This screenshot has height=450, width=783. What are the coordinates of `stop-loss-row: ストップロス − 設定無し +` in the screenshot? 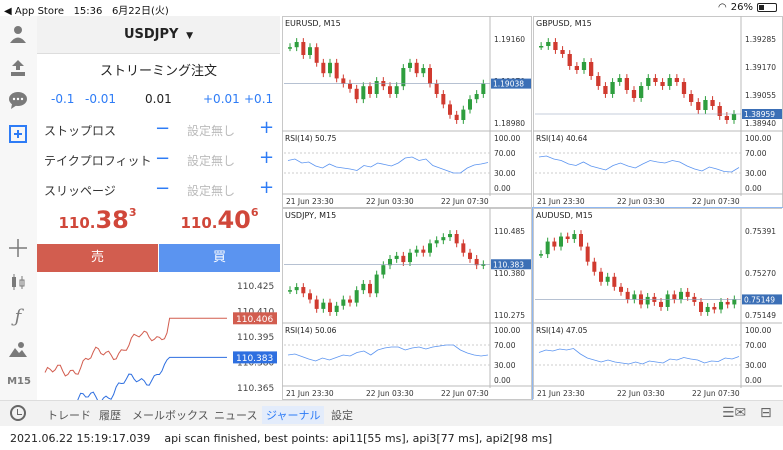 It's located at (158, 131).